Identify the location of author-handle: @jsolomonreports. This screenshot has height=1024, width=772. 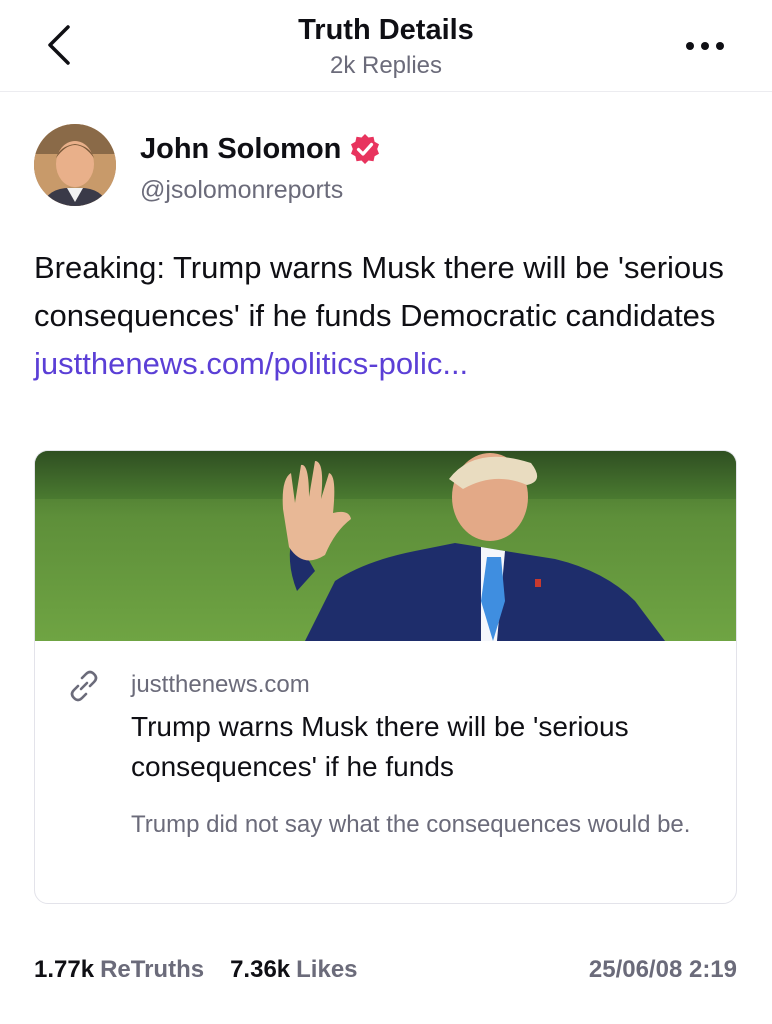
(241, 190).